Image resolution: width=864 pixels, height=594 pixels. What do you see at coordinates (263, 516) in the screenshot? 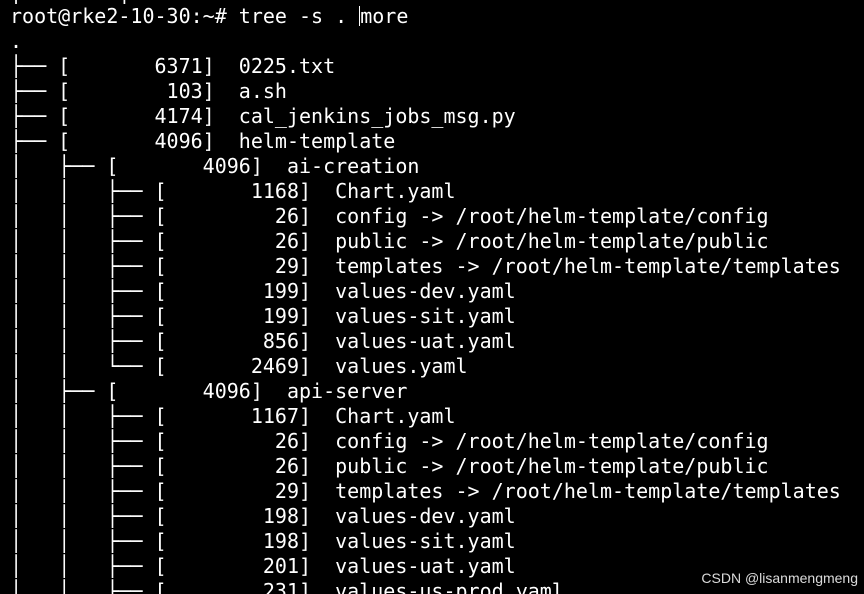
I see `tree-line: │ │ ├── [ 198] values-dev.yaml` at bounding box center [263, 516].